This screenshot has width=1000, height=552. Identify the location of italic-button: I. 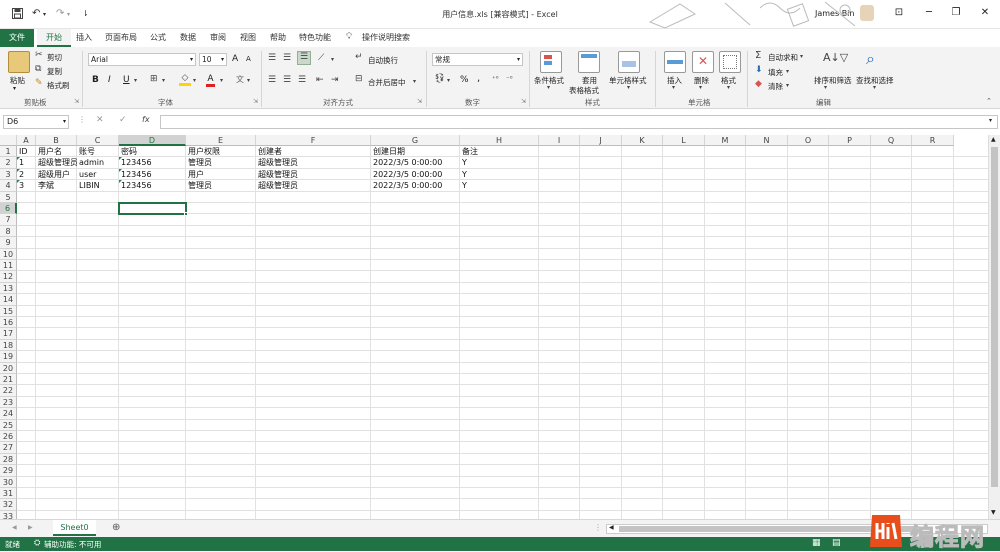
(109, 80).